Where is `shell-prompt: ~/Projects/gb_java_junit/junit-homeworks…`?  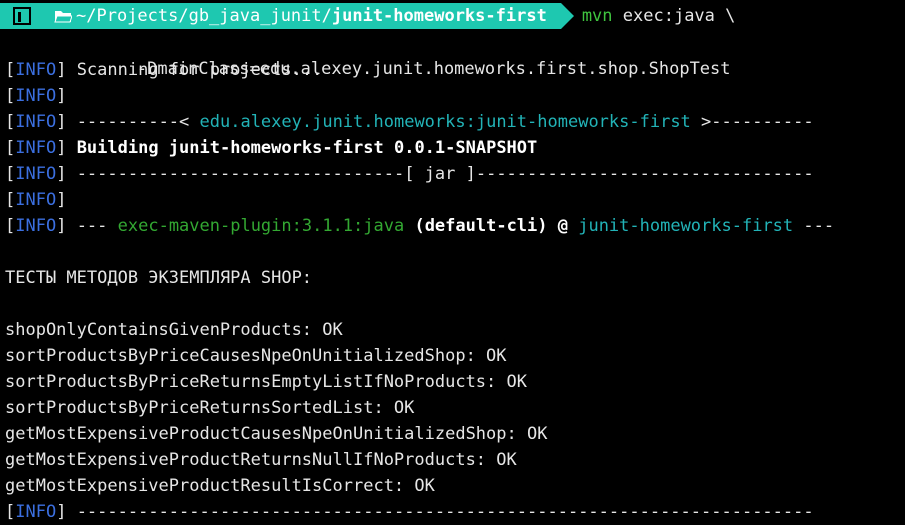
shell-prompt: ~/Projects/gb_java_junit/junit-homeworks… is located at coordinates (367, 16).